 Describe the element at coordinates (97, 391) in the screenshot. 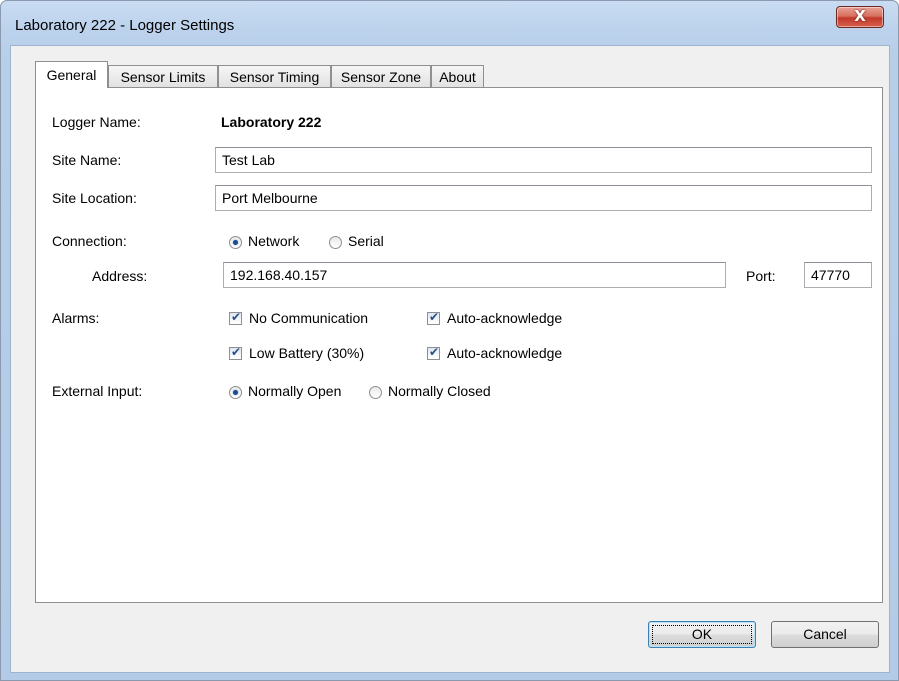

I see `external-input-label: External Input:` at that location.